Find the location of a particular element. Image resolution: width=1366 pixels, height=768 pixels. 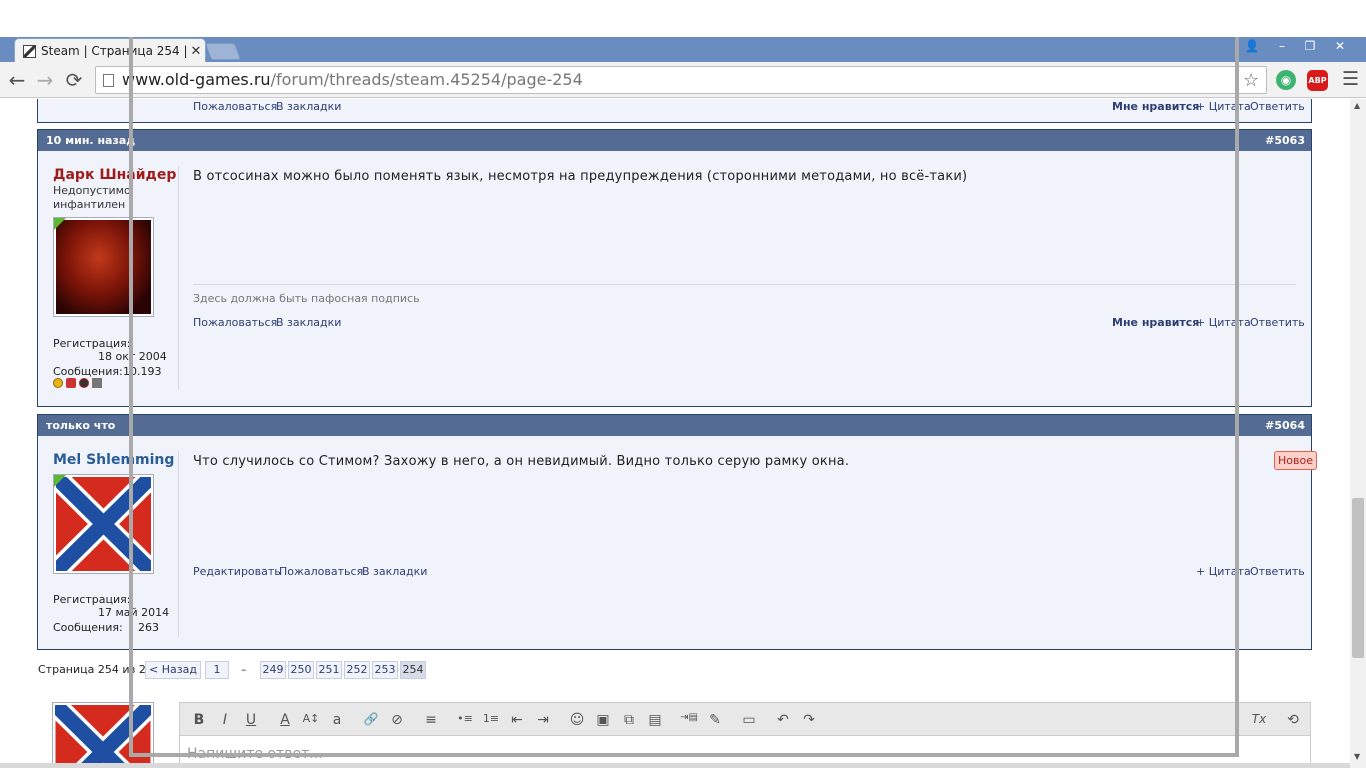

new-badge: Новое is located at coordinates (1295, 460).